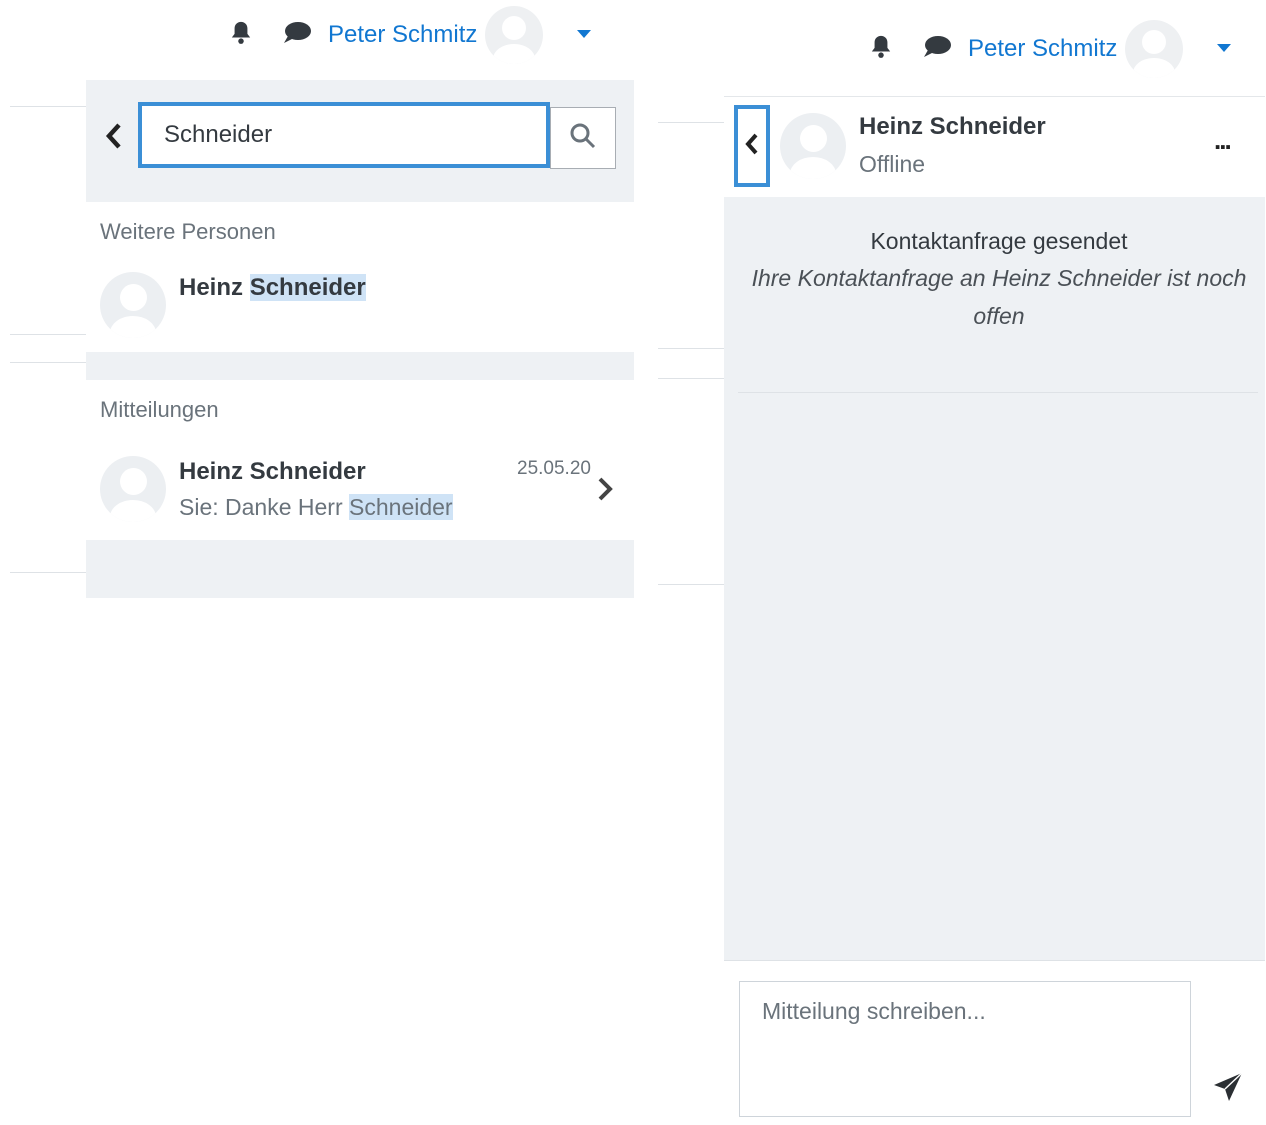  I want to click on message-sender: Heinz Schneider, so click(272, 471).